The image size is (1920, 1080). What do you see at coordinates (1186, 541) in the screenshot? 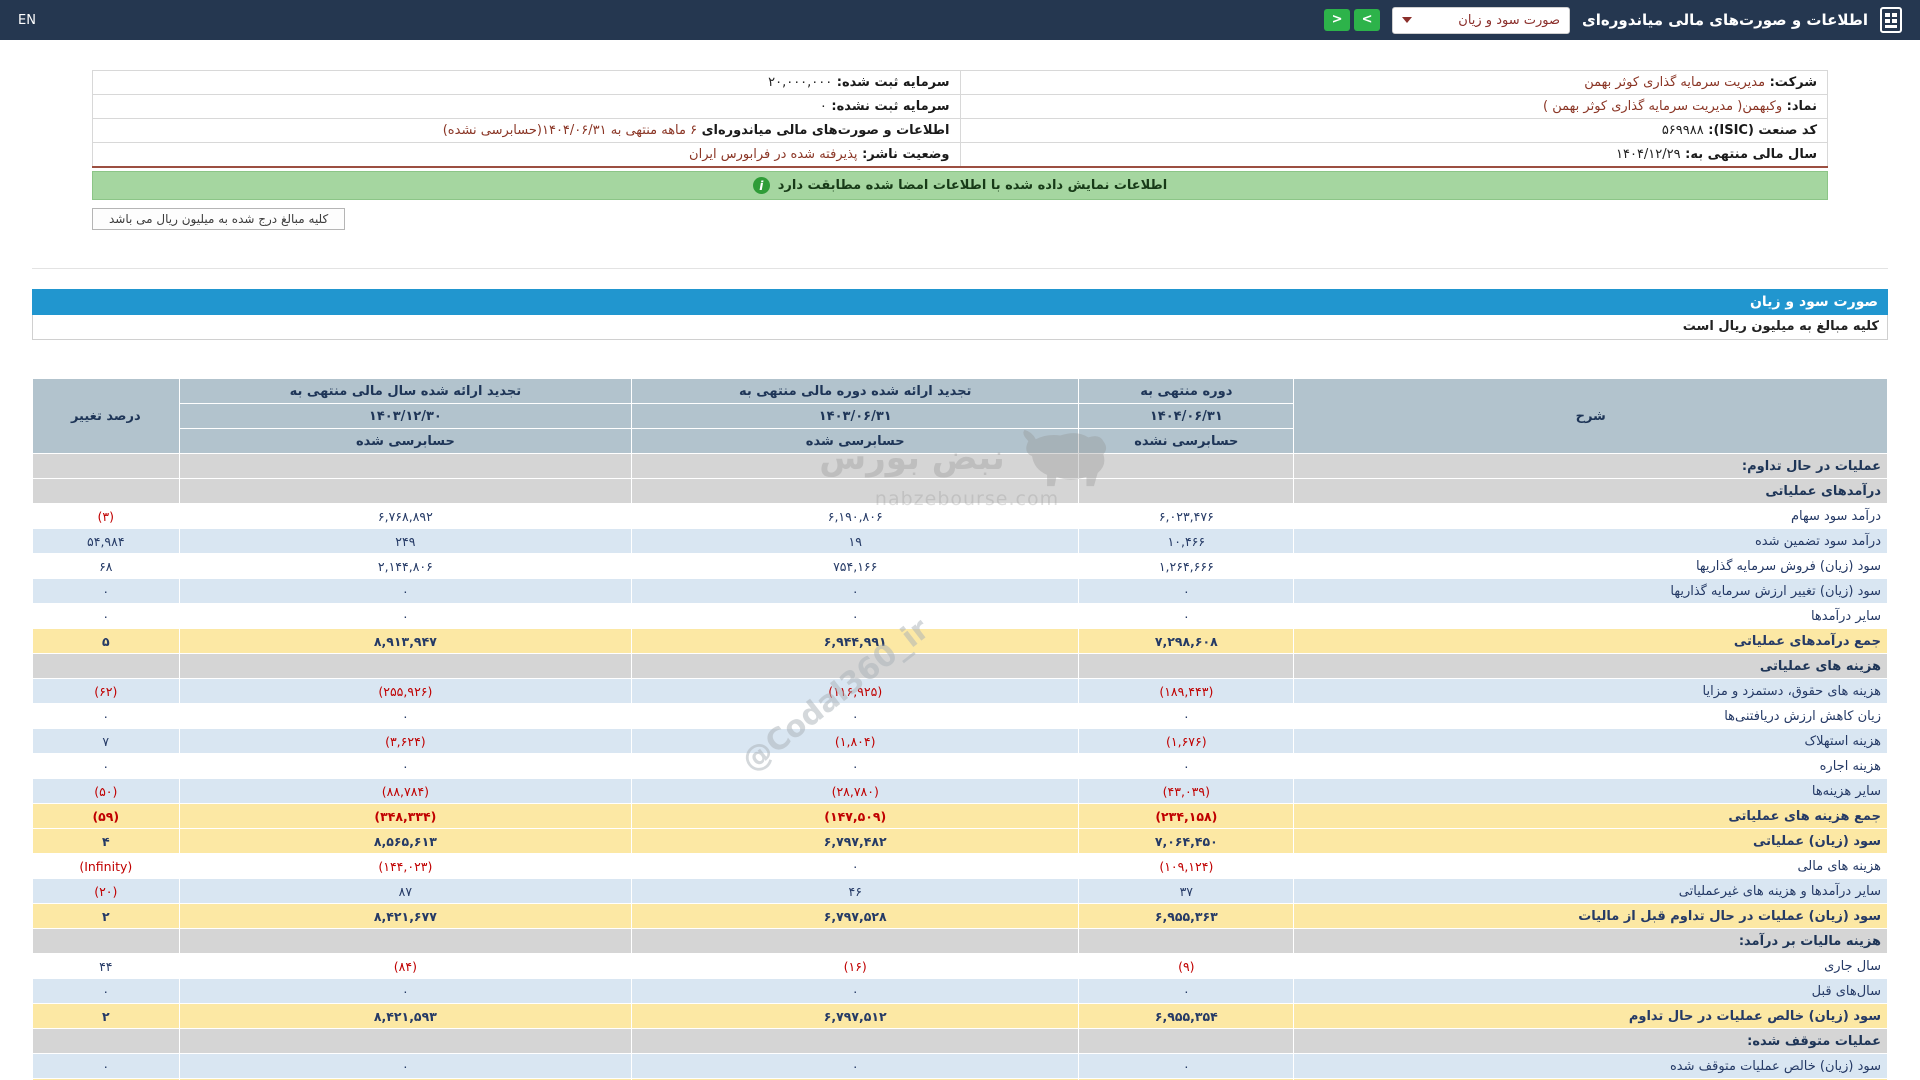
I see `row-value: ۱۰,۴۶۶` at bounding box center [1186, 541].